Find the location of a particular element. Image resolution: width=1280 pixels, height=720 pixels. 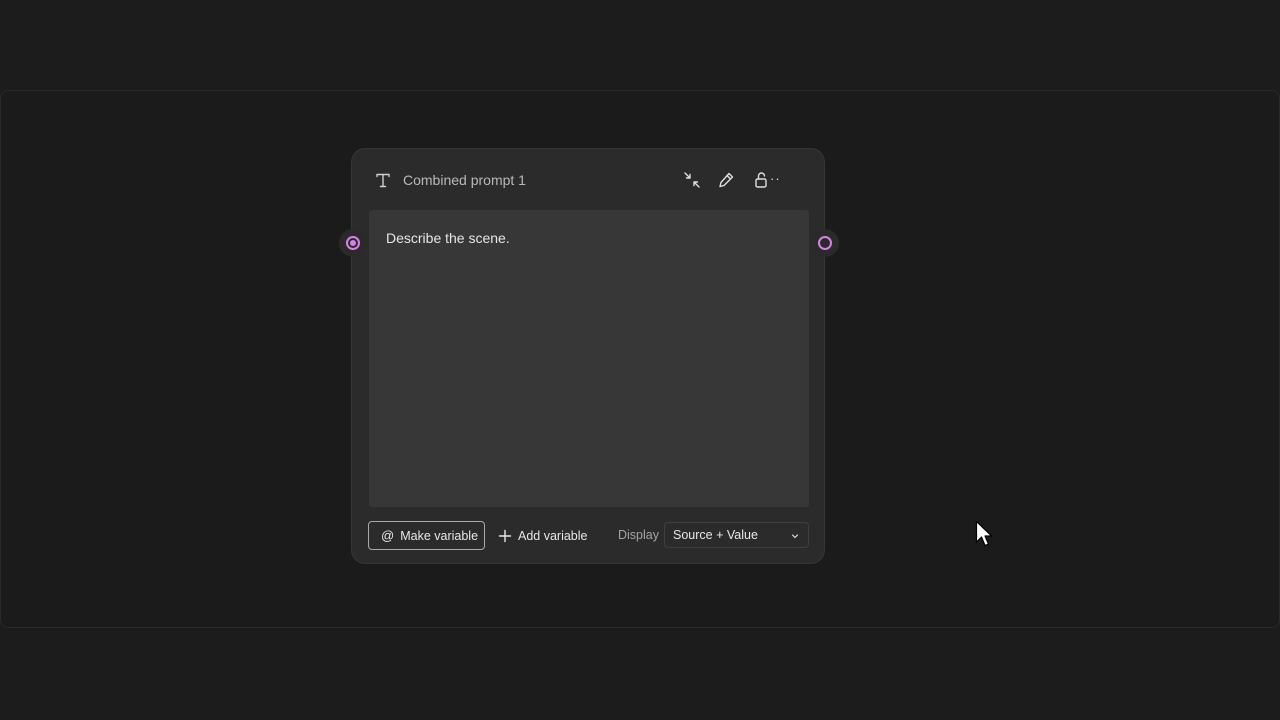

make-variable-button: @ Make variable is located at coordinates (426, 535).